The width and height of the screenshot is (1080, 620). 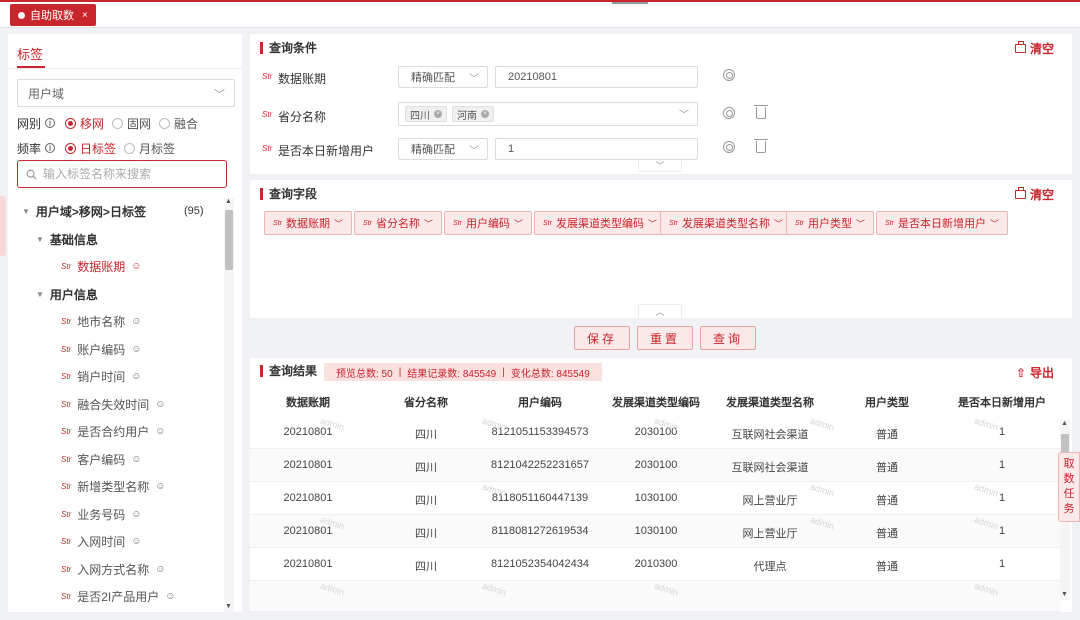 I want to click on tree-leaf: Str 入网时间 ☺, so click(x=101, y=541).